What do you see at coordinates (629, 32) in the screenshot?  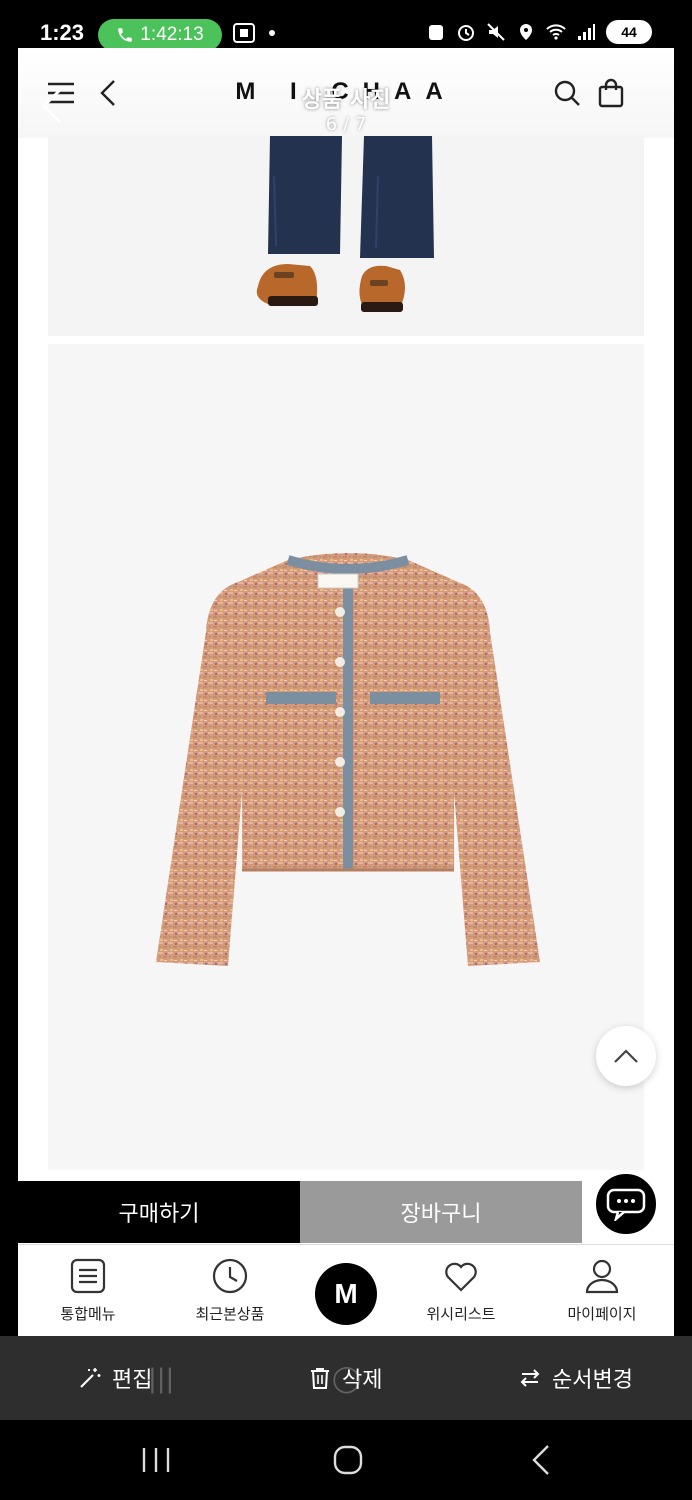 I see `battery-indicator: 44` at bounding box center [629, 32].